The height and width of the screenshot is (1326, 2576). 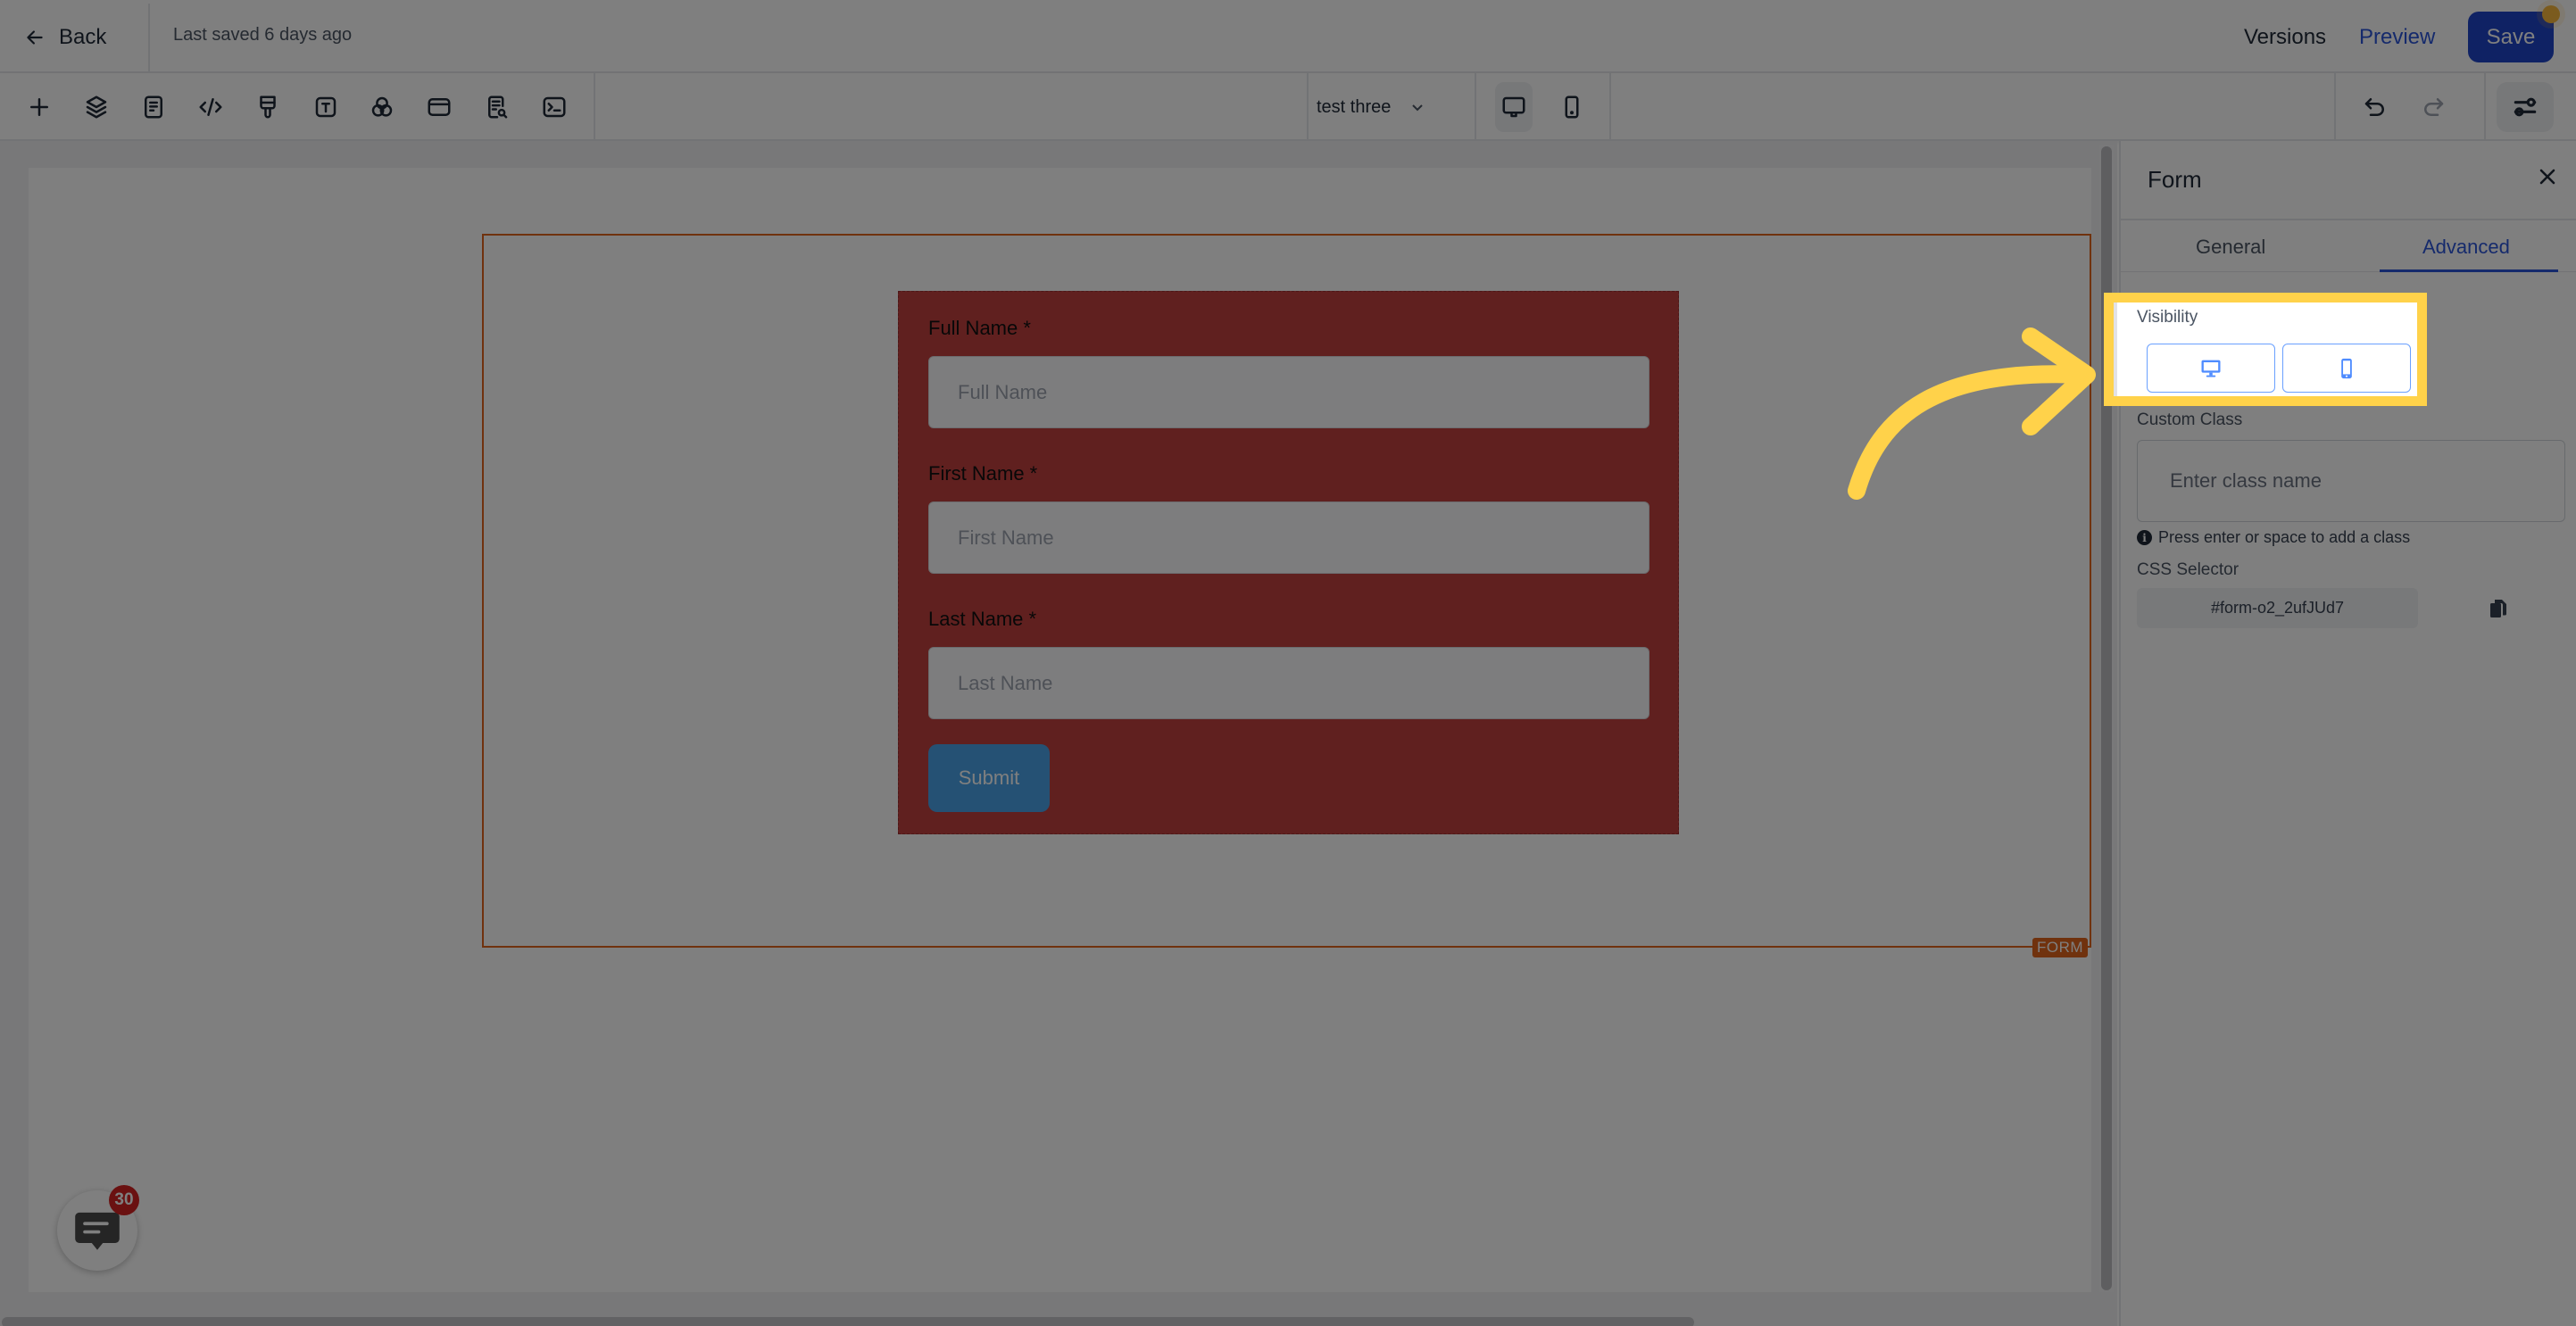 I want to click on add-element-button, so click(x=39, y=107).